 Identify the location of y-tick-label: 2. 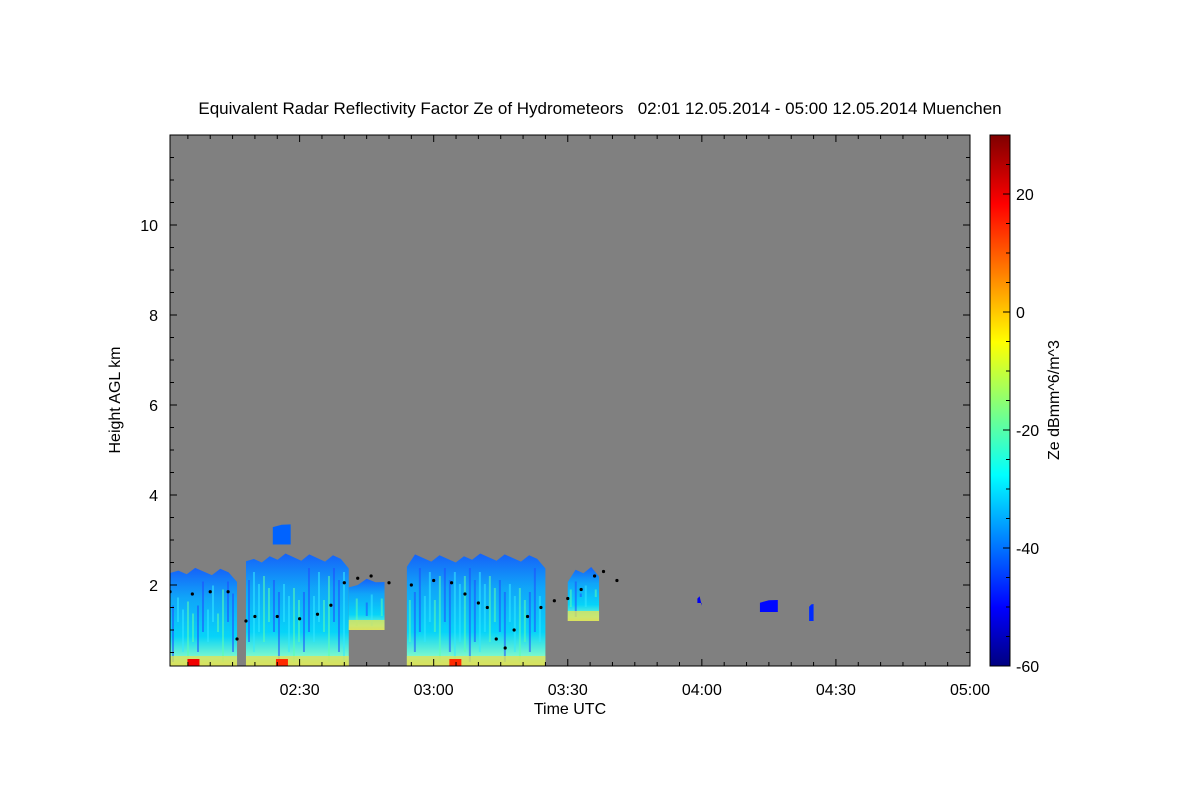
(153, 586).